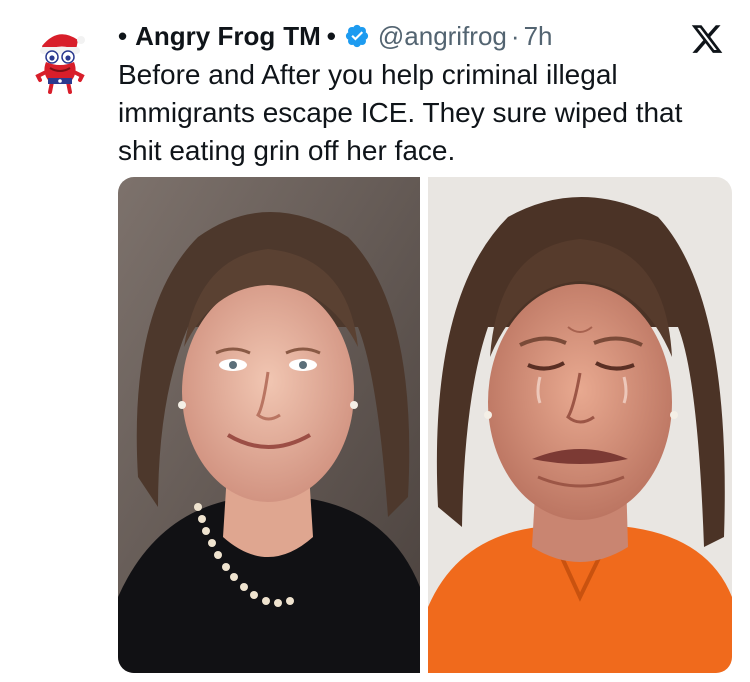 The height and width of the screenshot is (682, 750). I want to click on tweet-header: • Angry Frog TM • @angrifrog · 7h, so click(335, 36).